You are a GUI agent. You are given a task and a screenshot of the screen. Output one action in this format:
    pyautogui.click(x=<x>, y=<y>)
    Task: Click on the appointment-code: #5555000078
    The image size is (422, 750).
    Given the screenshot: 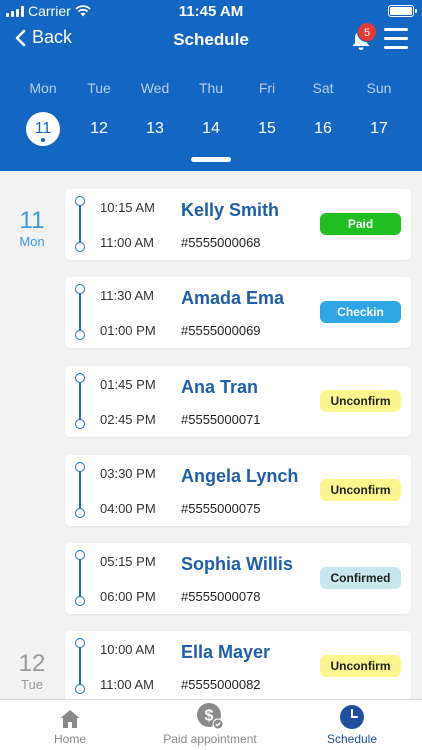 What is the action you would take?
    pyautogui.click(x=221, y=596)
    